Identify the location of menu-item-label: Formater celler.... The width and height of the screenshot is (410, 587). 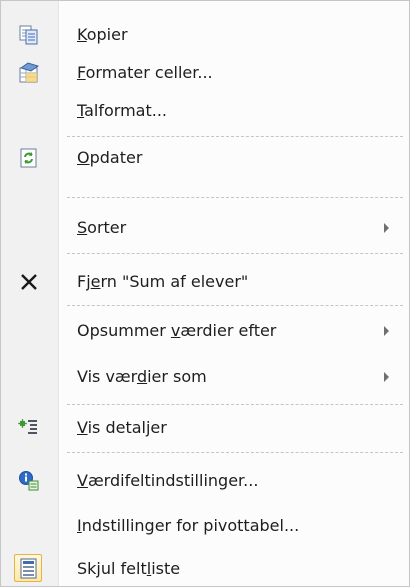
(145, 72).